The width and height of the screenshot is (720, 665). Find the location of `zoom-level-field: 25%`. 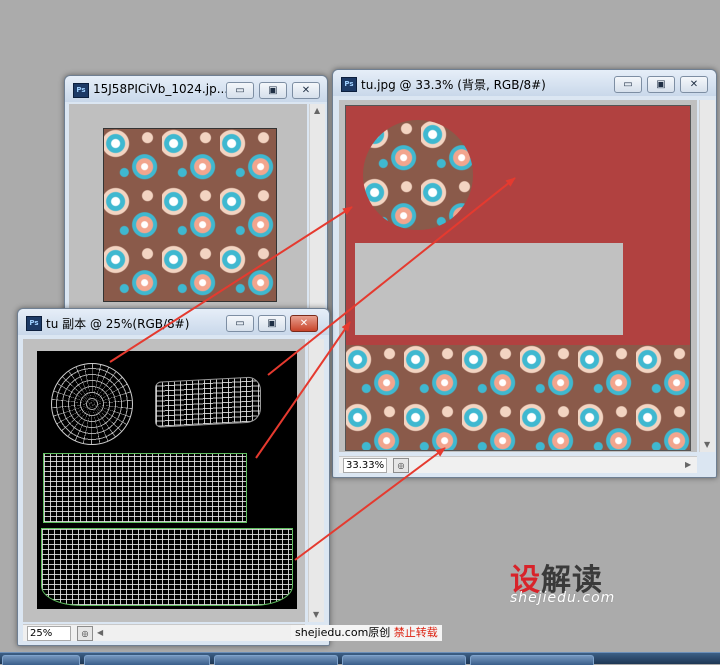

zoom-level-field: 25% is located at coordinates (49, 633).